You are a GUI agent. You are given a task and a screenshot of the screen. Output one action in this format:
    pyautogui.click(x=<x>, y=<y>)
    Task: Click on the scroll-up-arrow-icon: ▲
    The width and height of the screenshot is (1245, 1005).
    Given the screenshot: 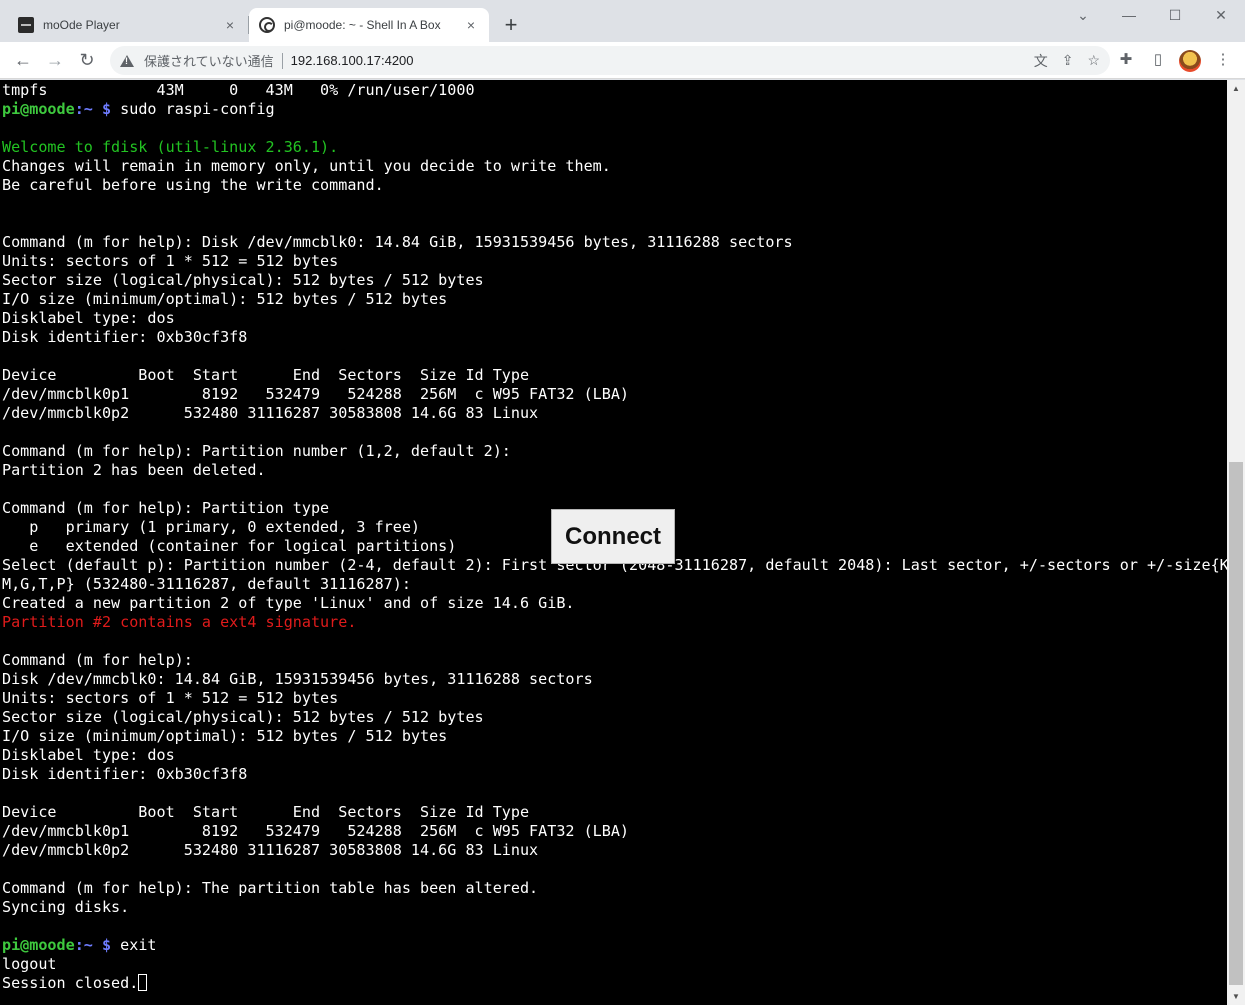 What is the action you would take?
    pyautogui.click(x=1236, y=88)
    